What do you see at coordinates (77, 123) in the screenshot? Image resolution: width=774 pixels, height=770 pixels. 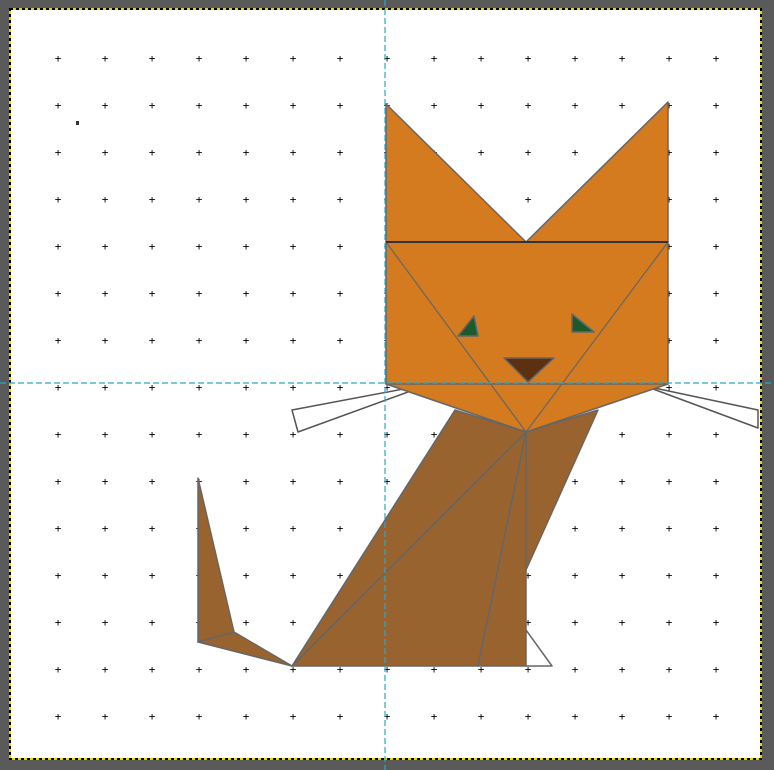 I see `stray-mark` at bounding box center [77, 123].